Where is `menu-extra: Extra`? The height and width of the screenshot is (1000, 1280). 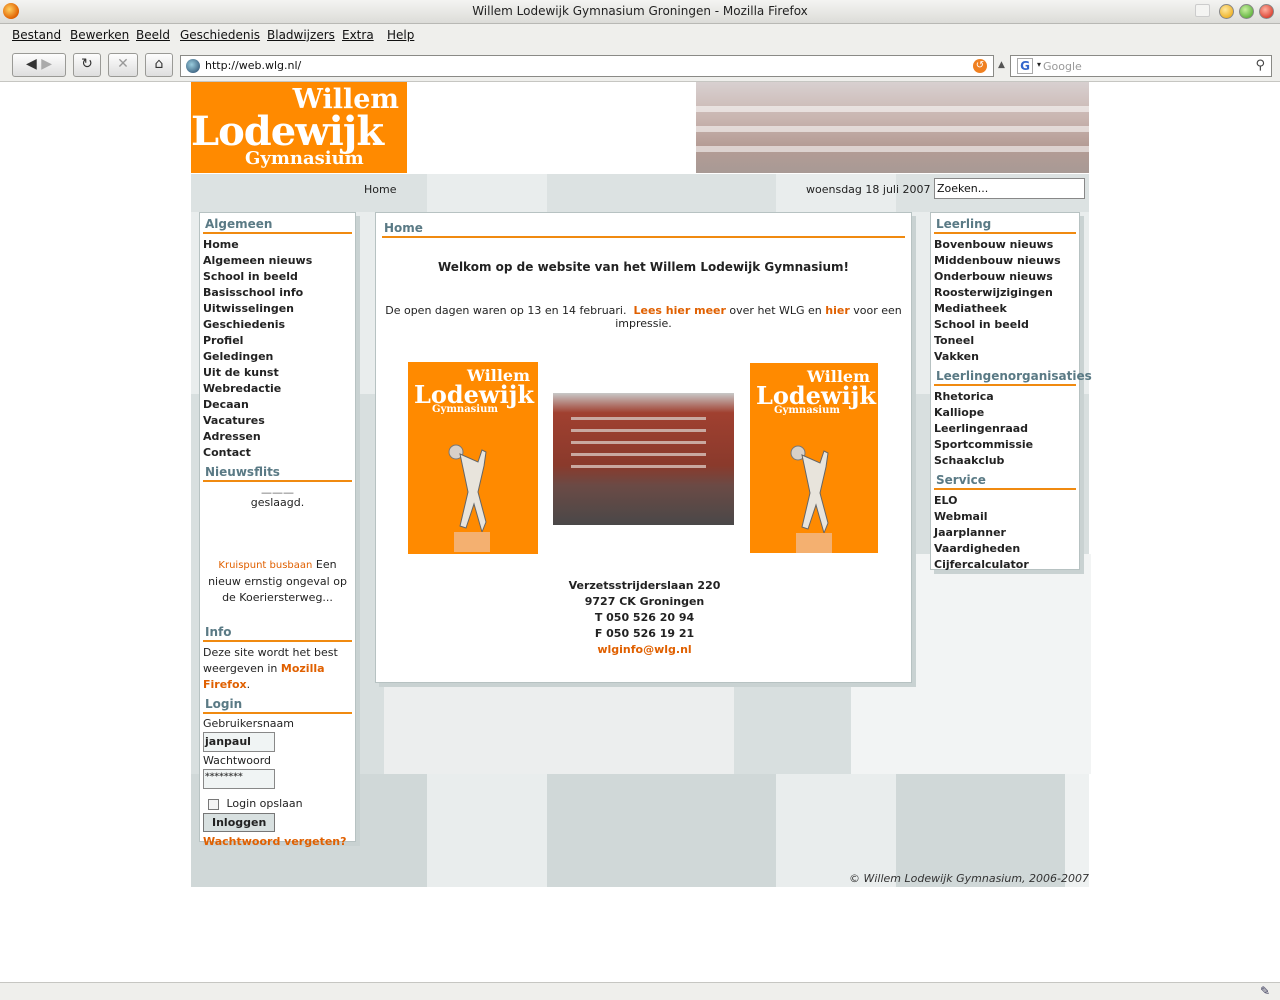
menu-extra: Extra is located at coordinates (358, 35).